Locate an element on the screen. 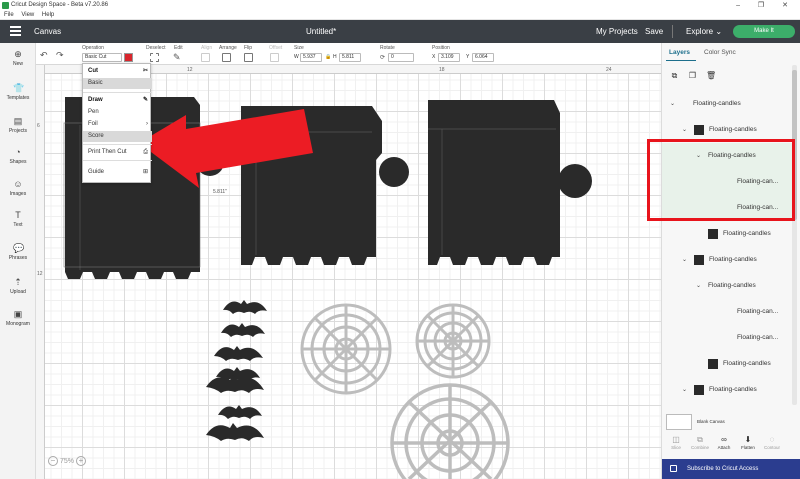  window-controls: – ❐ ✕ is located at coordinates (766, 5).